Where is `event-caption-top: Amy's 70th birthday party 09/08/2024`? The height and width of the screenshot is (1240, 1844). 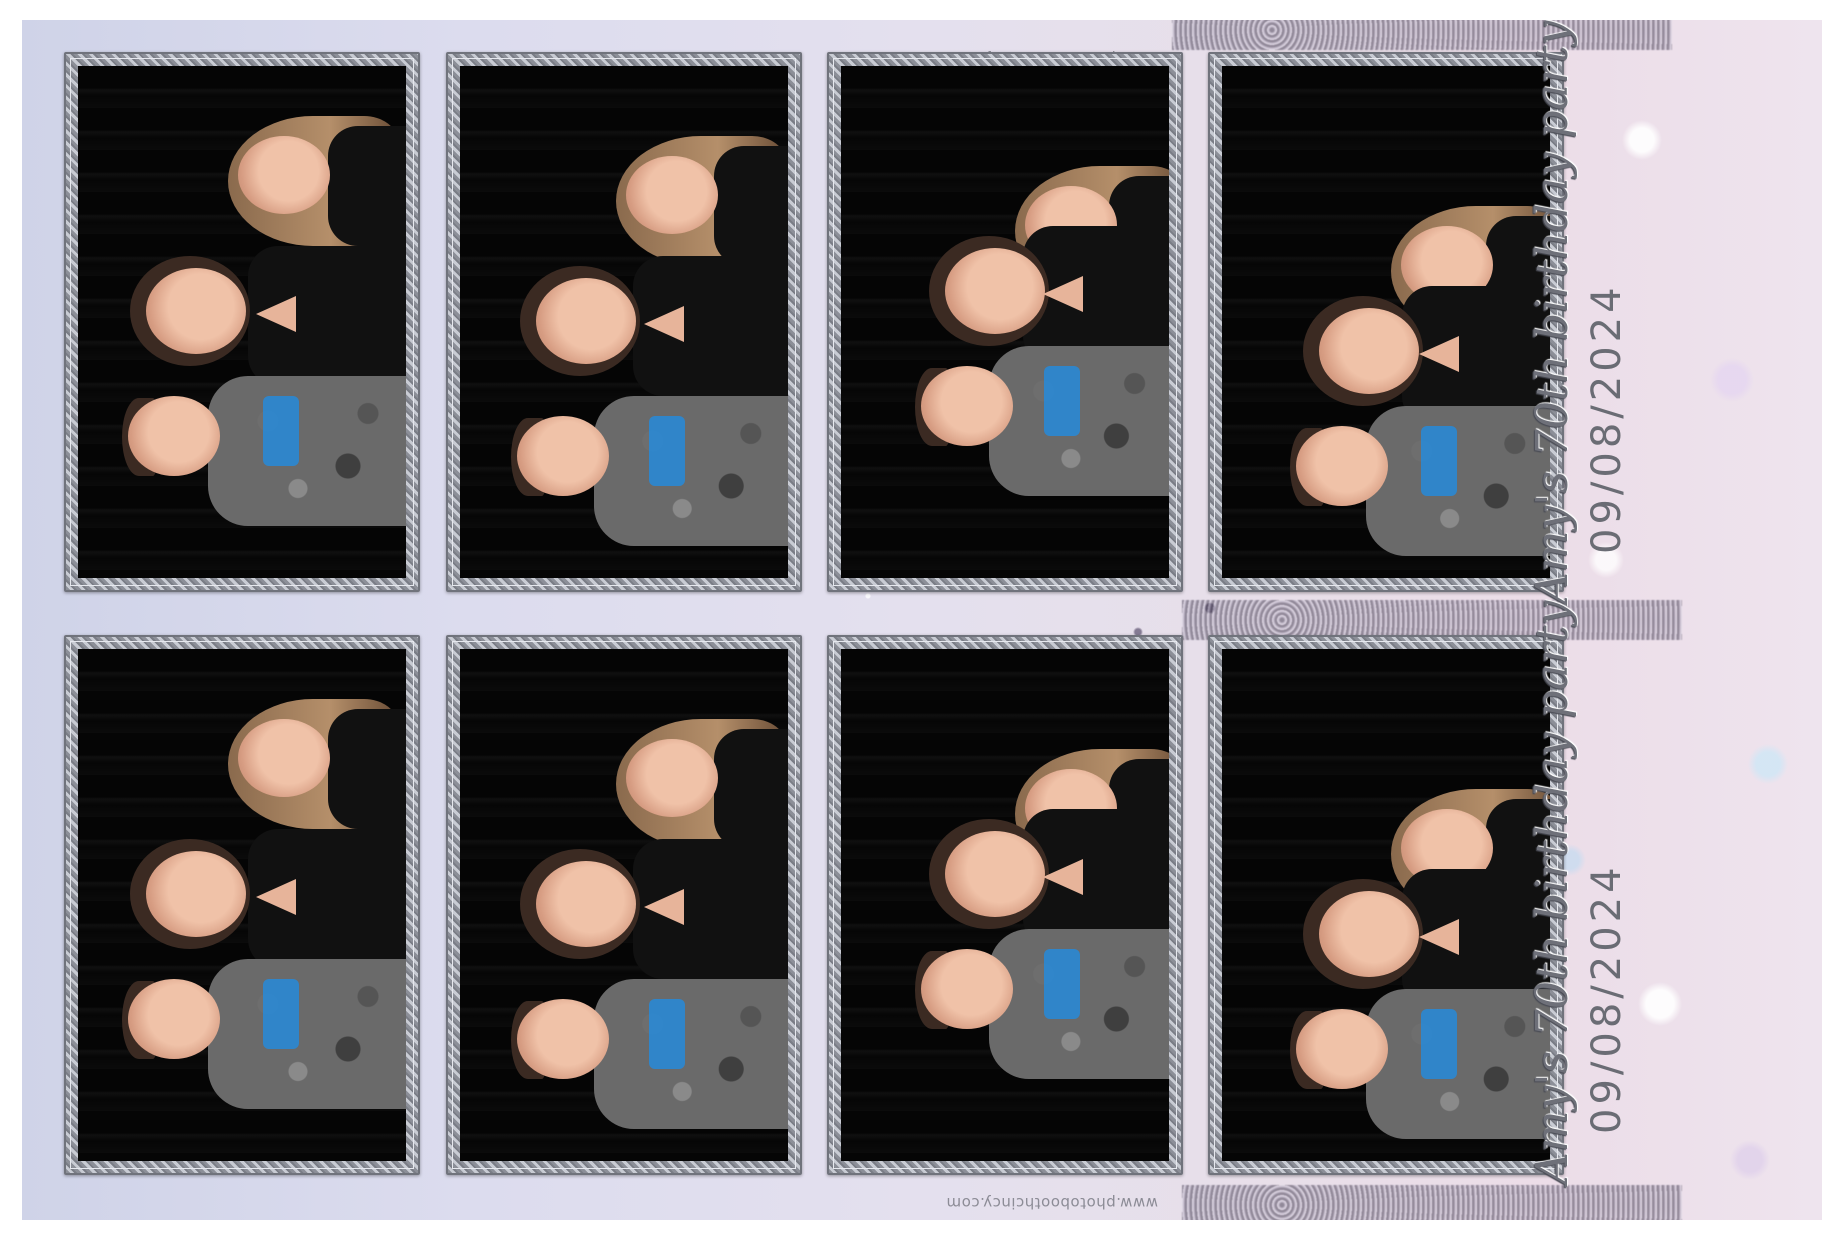 event-caption-top: Amy's 70th birthday party 09/08/2024 is located at coordinates (1627, 315).